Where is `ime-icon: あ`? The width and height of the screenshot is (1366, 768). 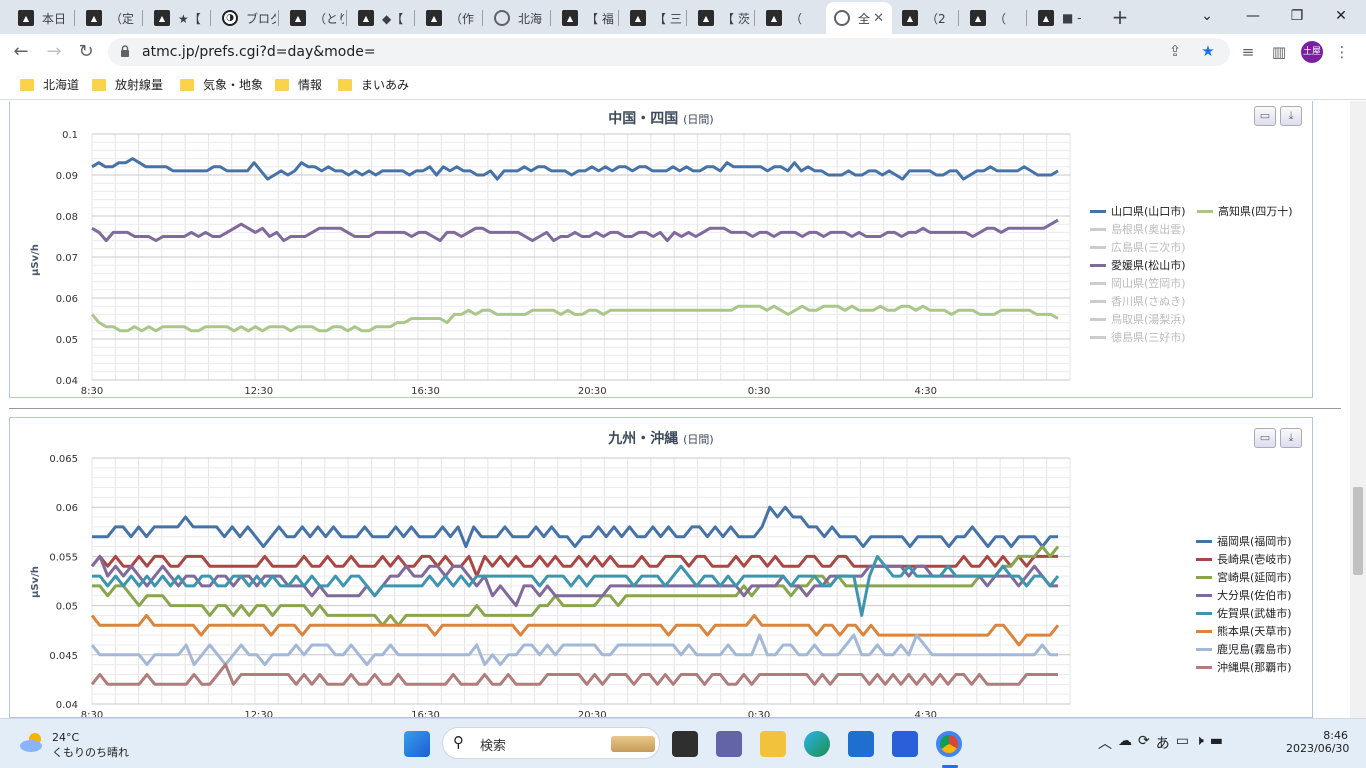 ime-icon: あ is located at coordinates (1163, 743).